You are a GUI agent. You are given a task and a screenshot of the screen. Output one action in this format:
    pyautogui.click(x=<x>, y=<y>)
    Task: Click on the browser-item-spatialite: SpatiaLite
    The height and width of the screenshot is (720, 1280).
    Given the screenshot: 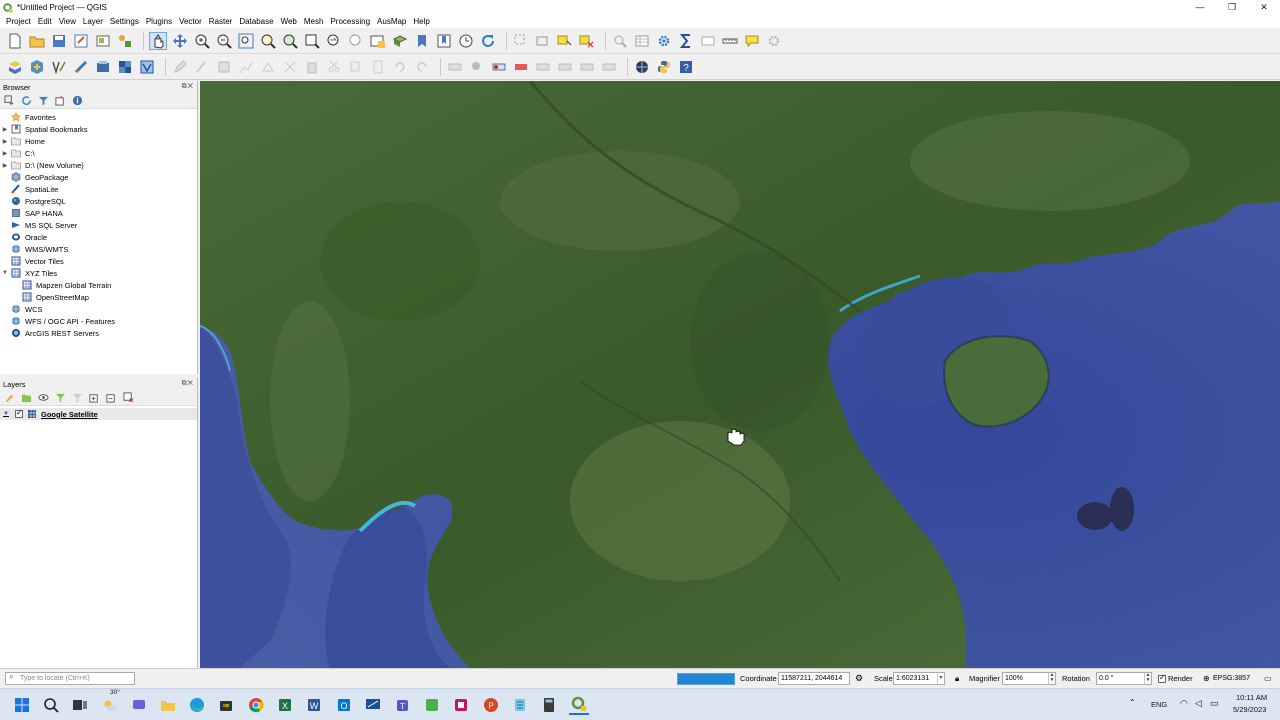 What is the action you would take?
    pyautogui.click(x=98, y=189)
    